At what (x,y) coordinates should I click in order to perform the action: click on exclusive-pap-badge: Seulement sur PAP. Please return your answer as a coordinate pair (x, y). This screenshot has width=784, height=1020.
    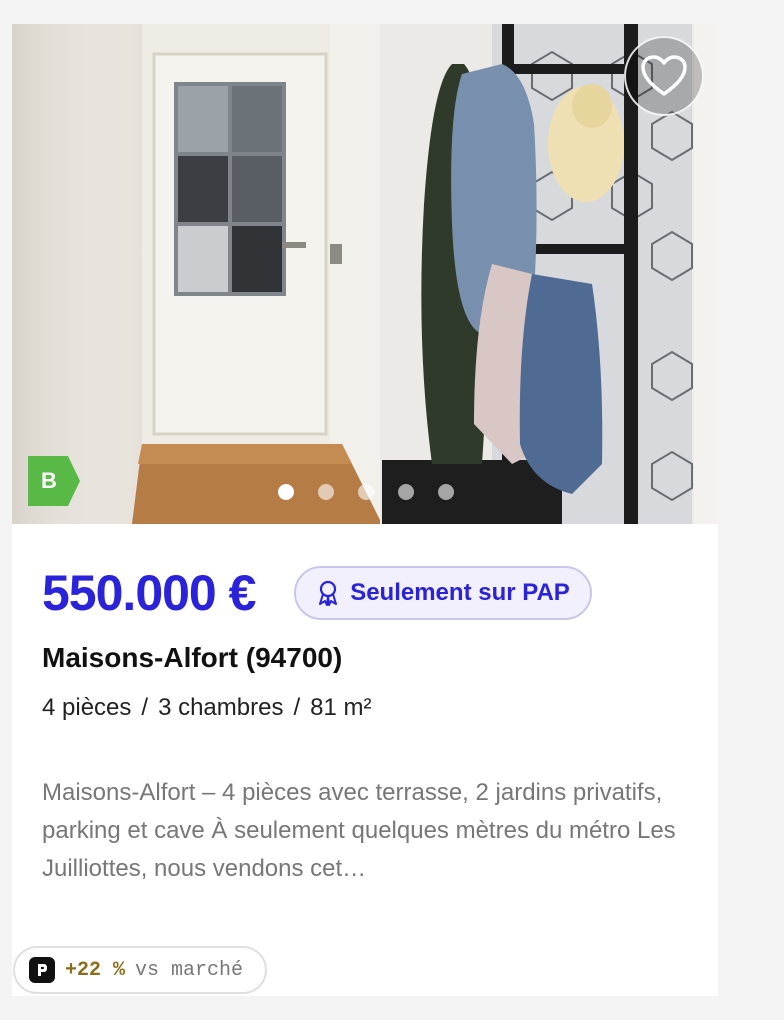
    Looking at the image, I should click on (443, 593).